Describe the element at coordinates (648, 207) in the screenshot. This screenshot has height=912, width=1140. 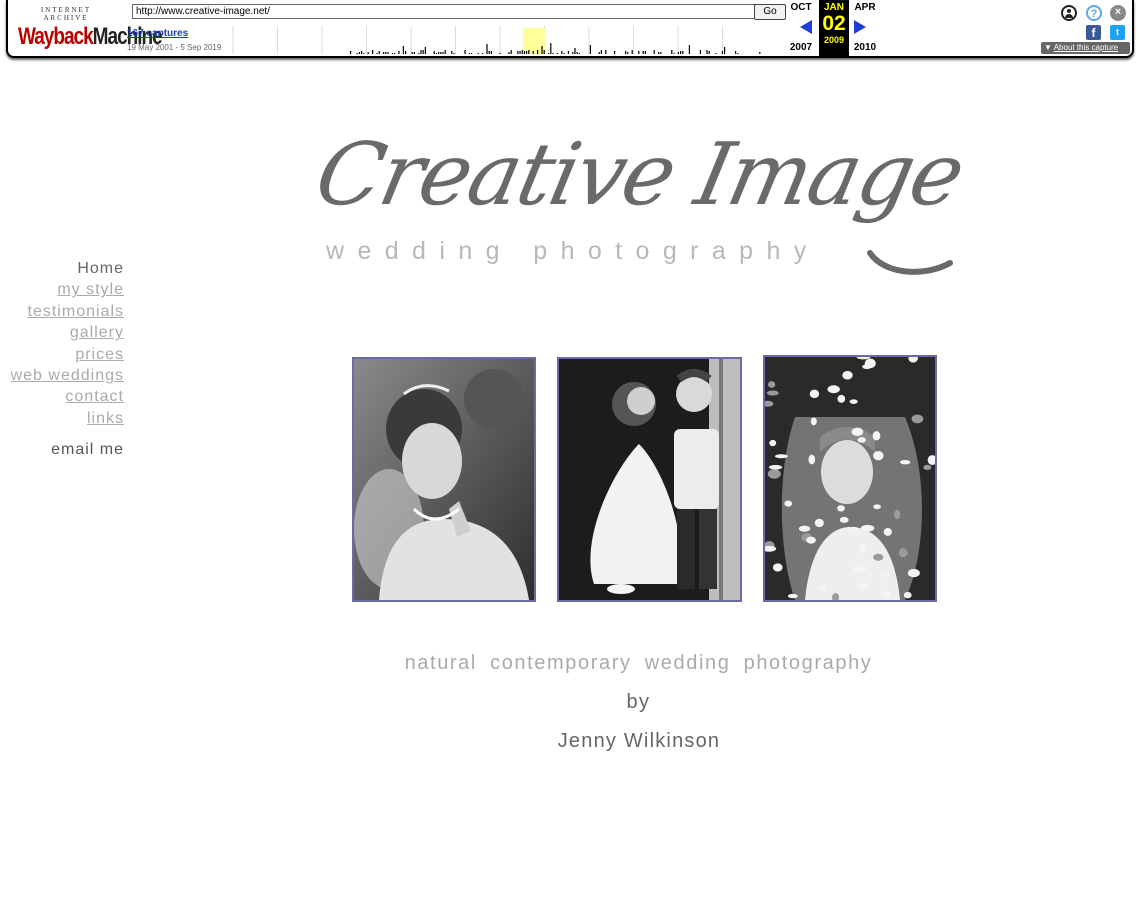
I see `site-logo: Creative Image wedding photography` at that location.